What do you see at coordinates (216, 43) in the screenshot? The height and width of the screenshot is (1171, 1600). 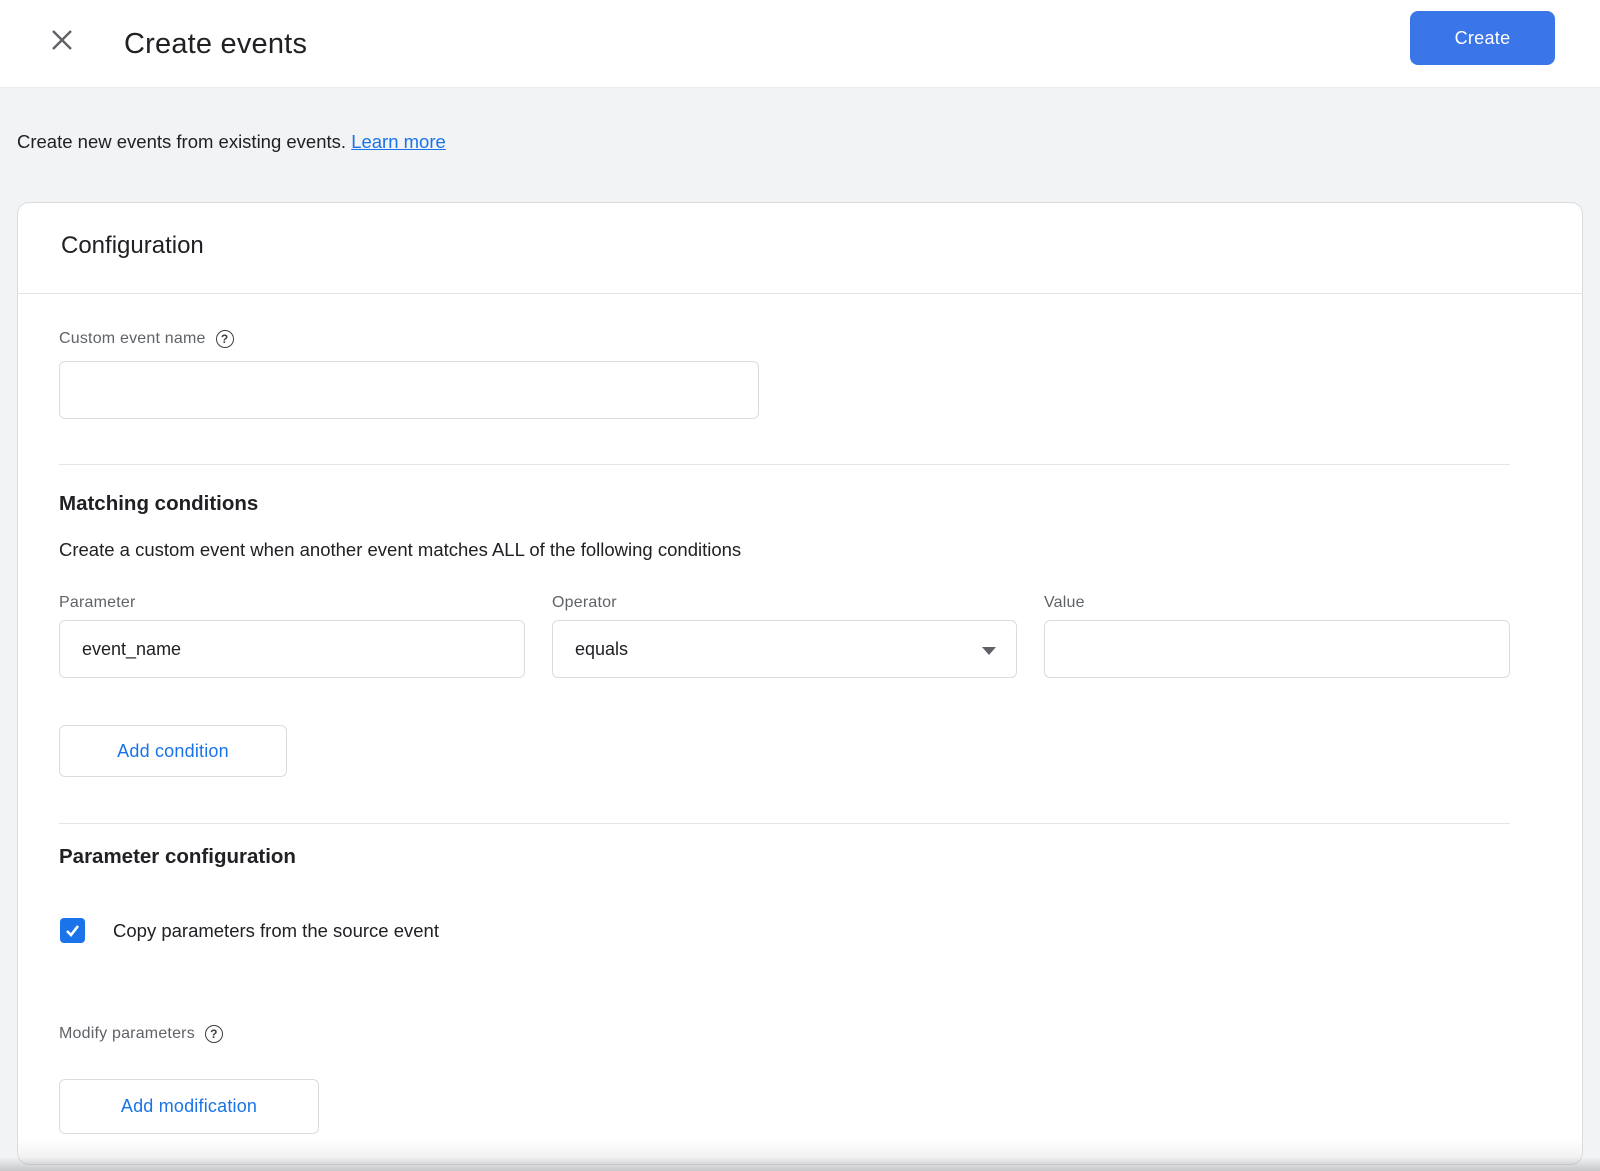 I see `page-title: Create events` at bounding box center [216, 43].